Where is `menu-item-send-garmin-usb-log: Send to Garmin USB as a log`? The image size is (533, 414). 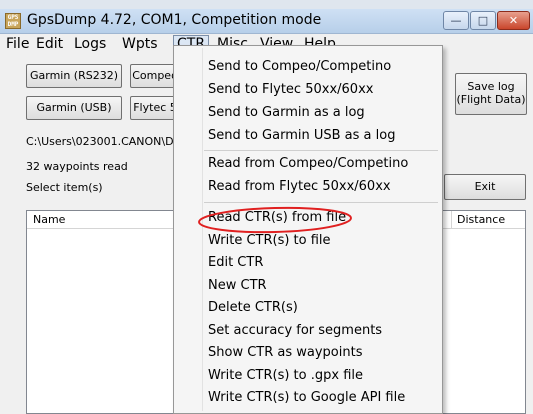 menu-item-send-garmin-usb-log: Send to Garmin USB as a log is located at coordinates (301, 135).